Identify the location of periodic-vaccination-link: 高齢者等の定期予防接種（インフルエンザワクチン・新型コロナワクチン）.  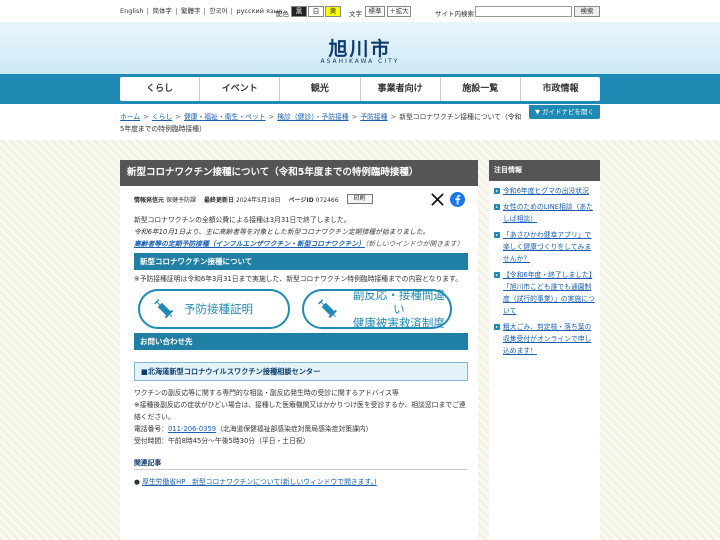
(249, 244).